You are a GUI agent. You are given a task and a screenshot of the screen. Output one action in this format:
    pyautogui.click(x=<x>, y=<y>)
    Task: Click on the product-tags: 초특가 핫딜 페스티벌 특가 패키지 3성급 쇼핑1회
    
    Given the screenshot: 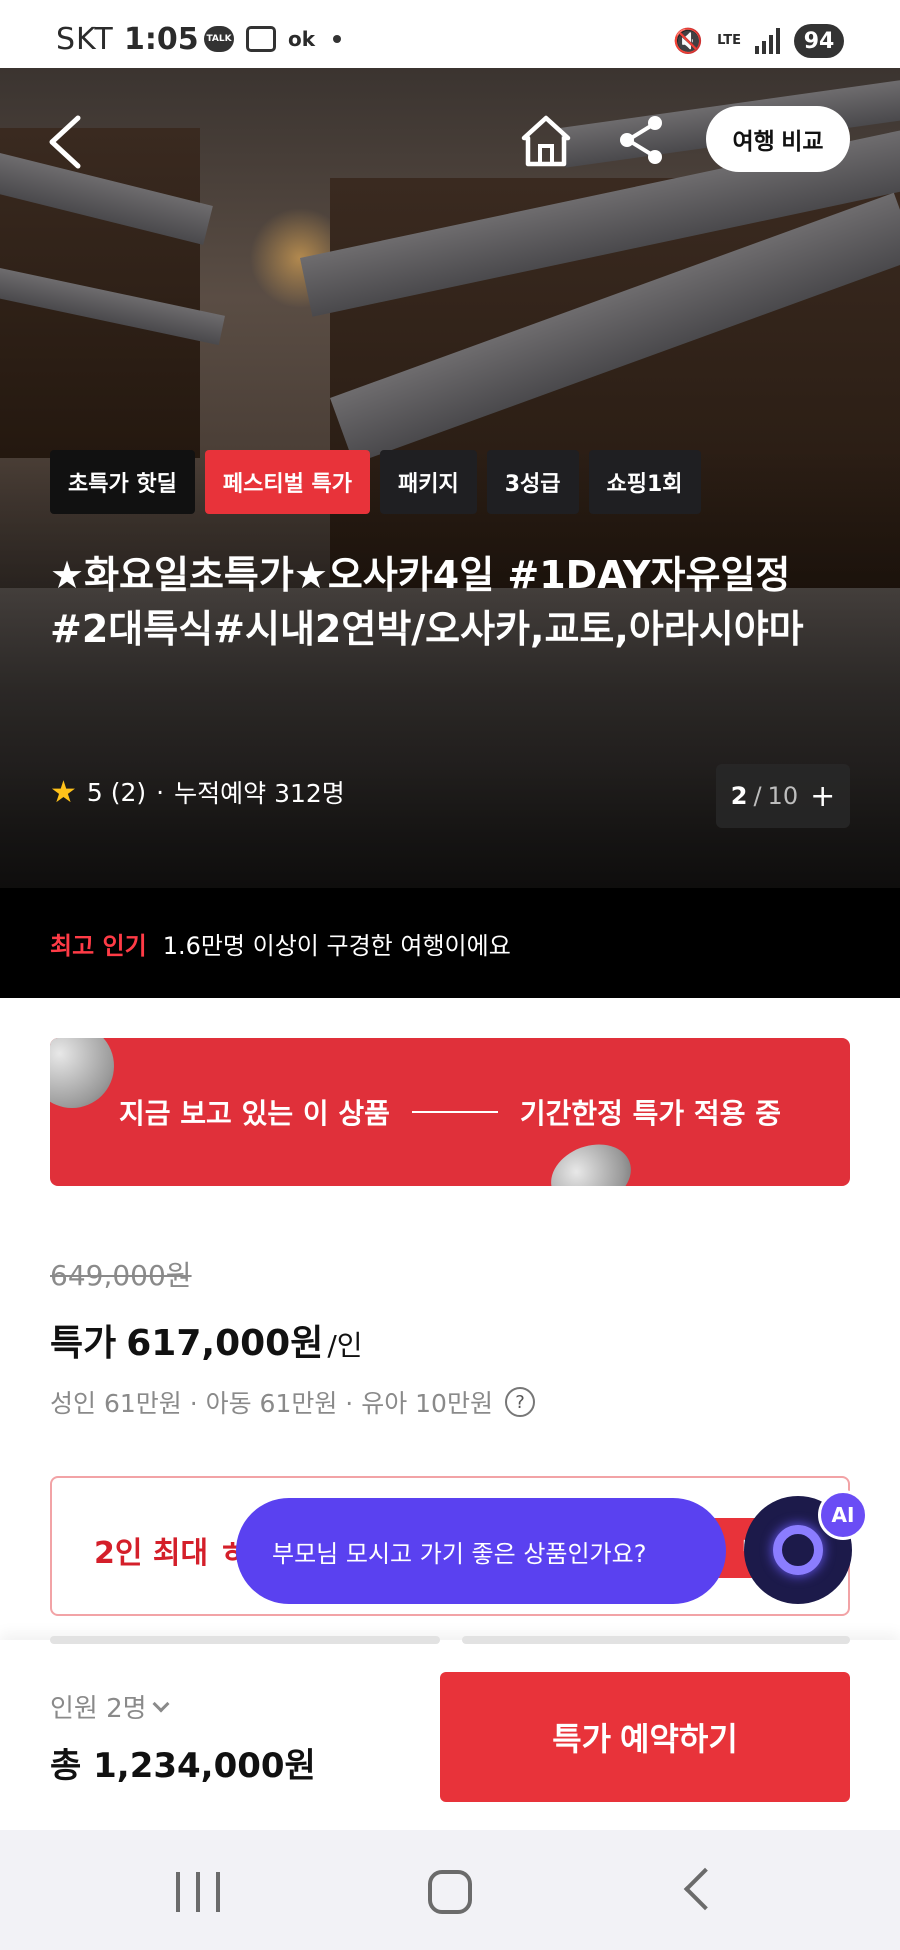 What is the action you would take?
    pyautogui.click(x=375, y=482)
    